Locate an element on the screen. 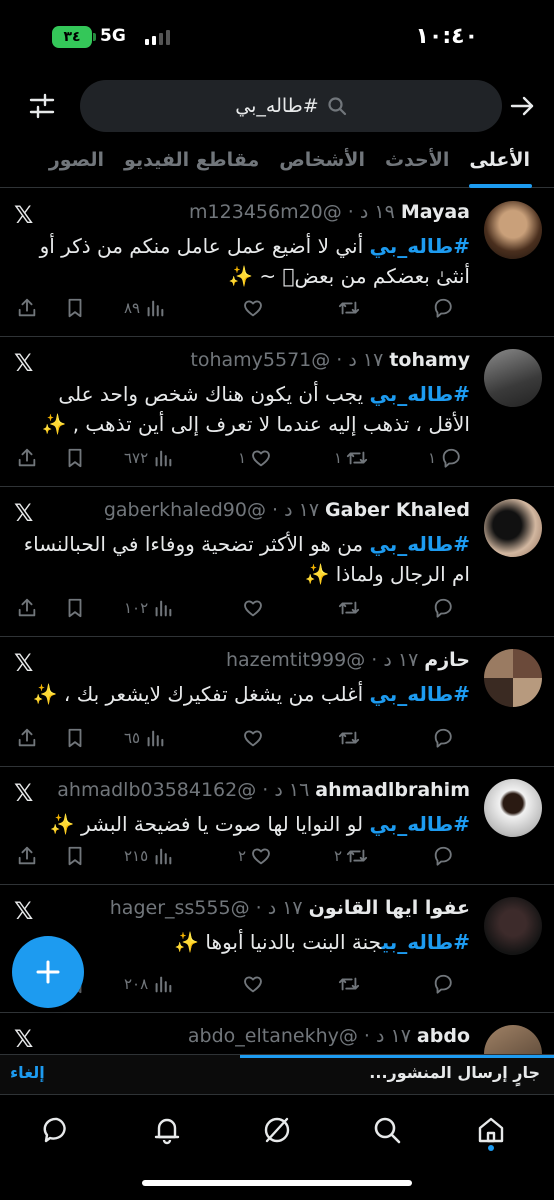 The height and width of the screenshot is (1200, 554). status-bar: ٣٤ 5G ١٠:٤٠ is located at coordinates (277, 38).